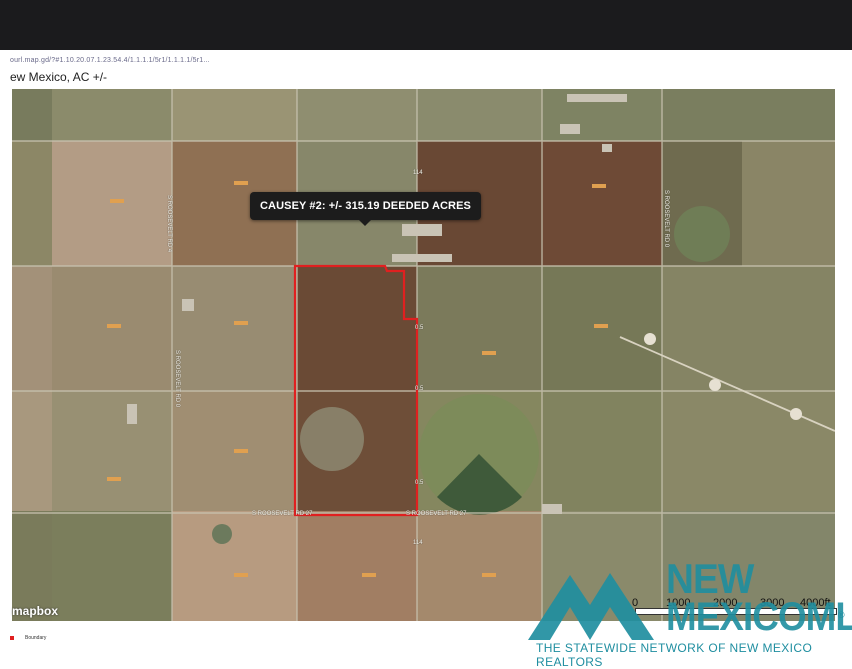  What do you see at coordinates (426, 25) in the screenshot?
I see `top-bar` at bounding box center [426, 25].